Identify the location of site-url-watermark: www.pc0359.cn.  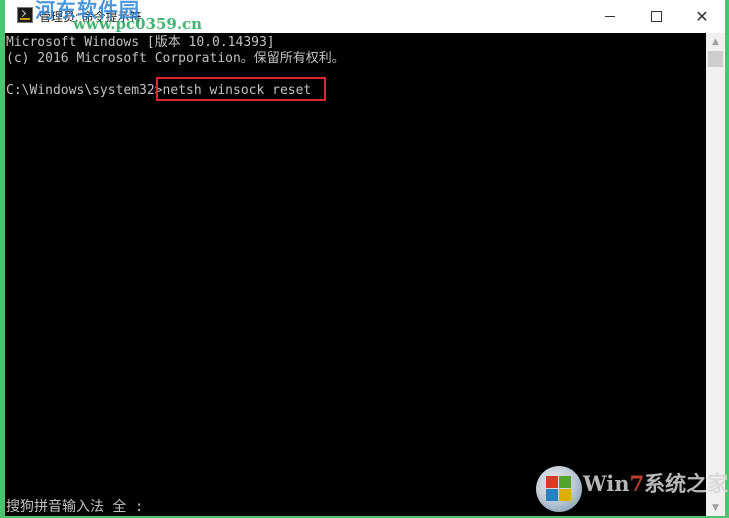
(138, 24).